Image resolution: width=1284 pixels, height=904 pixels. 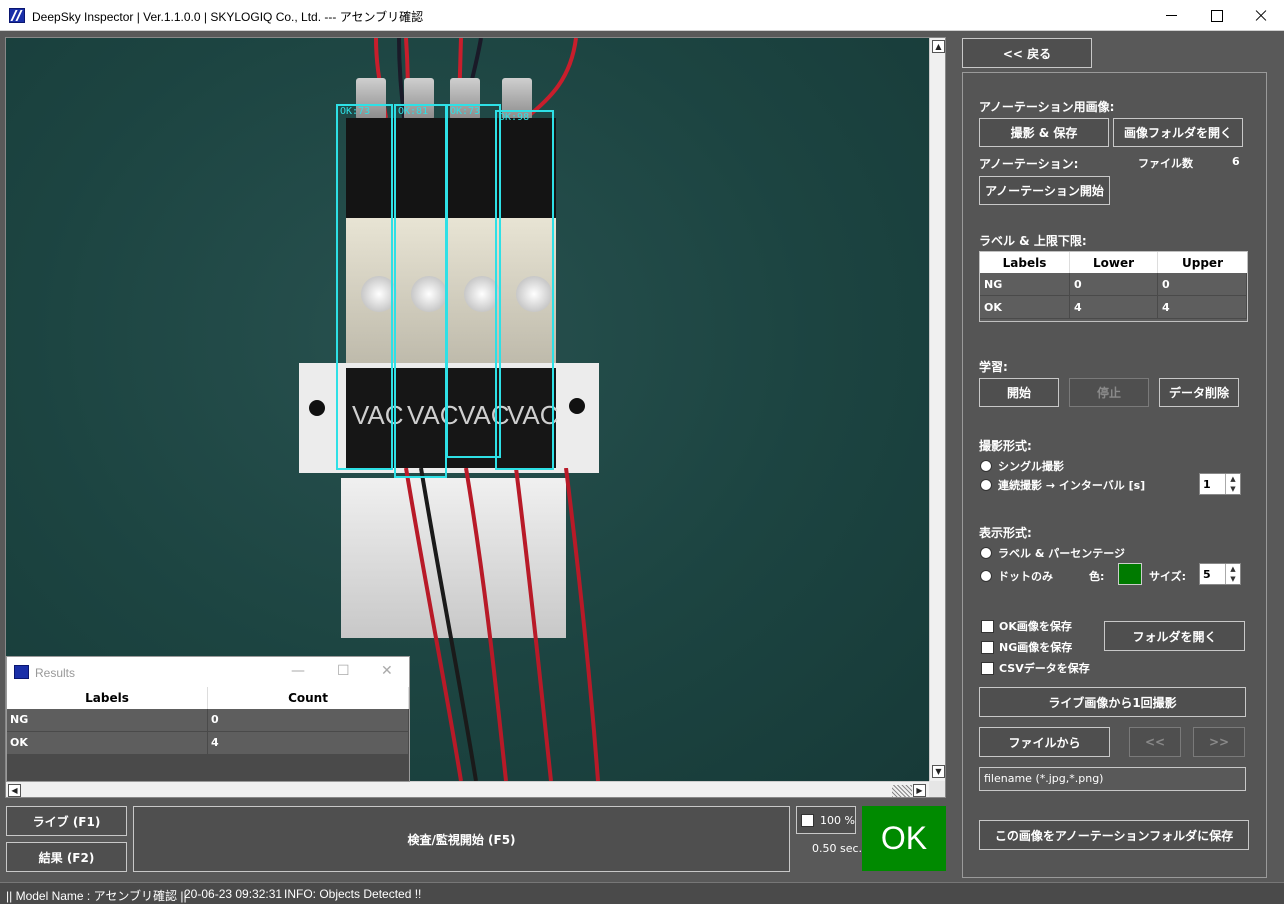 I want to click on single-capture-radio, so click(x=986, y=466).